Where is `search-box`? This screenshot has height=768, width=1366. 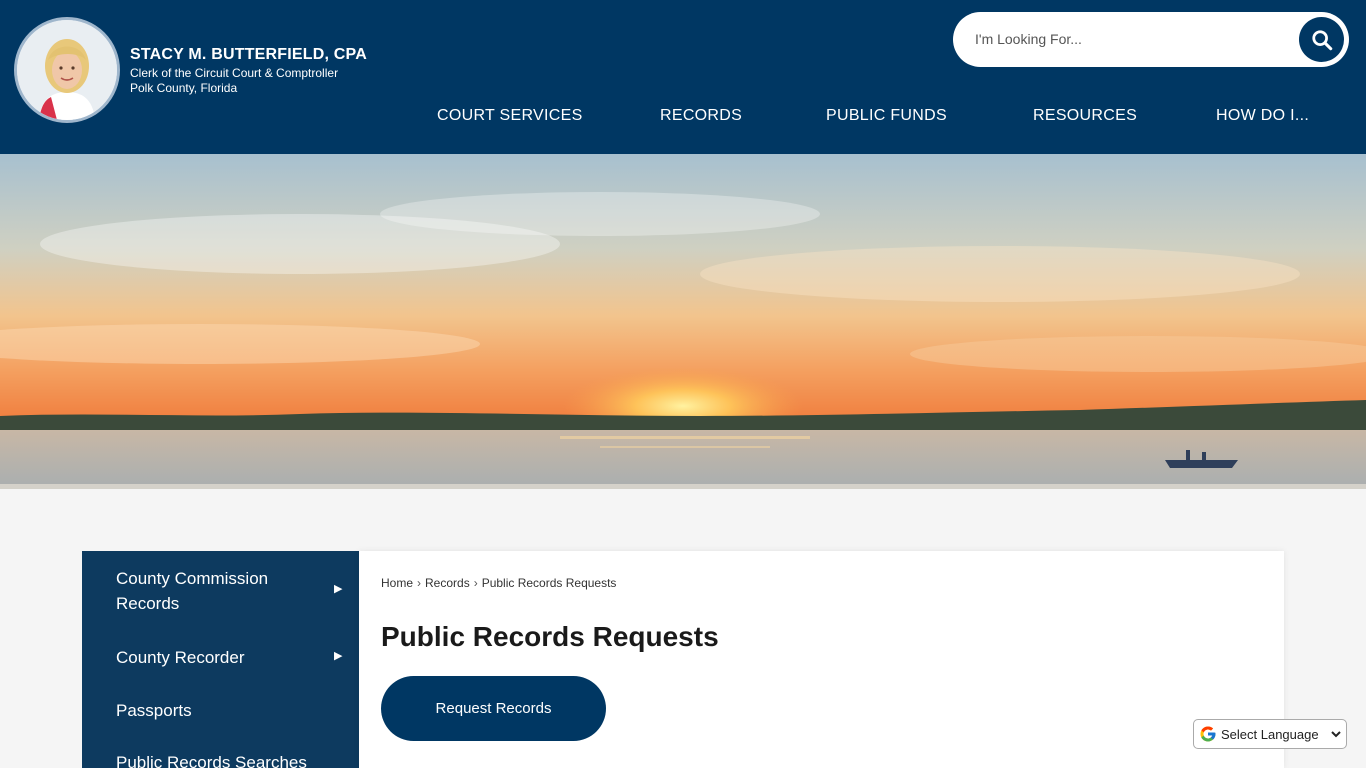
search-box is located at coordinates (1151, 39).